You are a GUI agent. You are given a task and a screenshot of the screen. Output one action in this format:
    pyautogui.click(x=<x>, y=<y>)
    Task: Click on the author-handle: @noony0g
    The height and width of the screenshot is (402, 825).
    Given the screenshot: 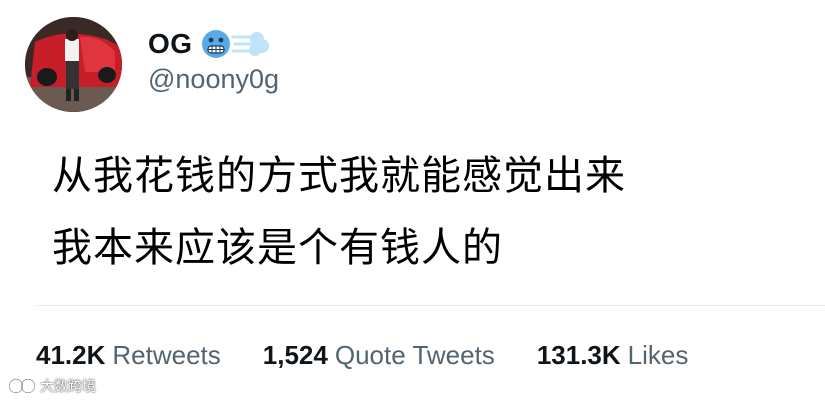 What is the action you would take?
    pyautogui.click(x=213, y=79)
    